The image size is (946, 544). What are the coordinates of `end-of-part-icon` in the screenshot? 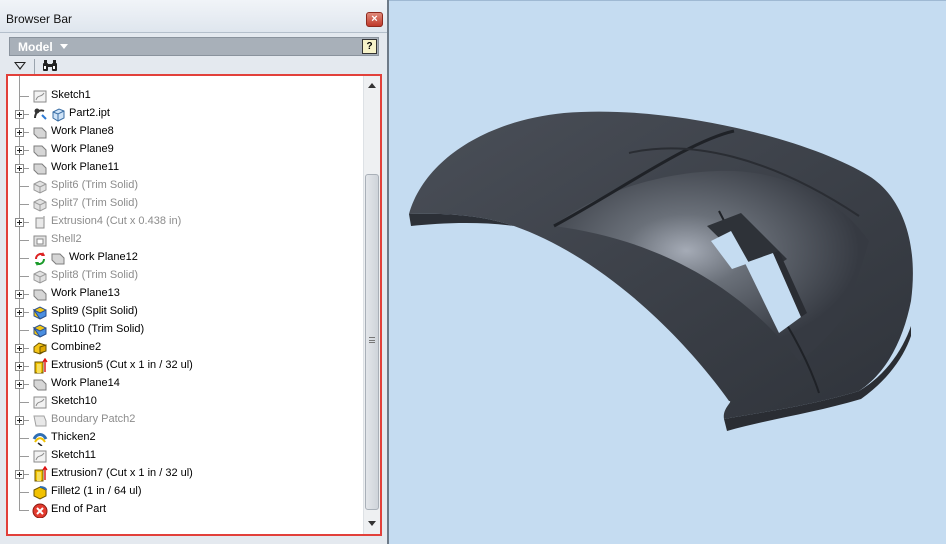 It's located at (40, 510).